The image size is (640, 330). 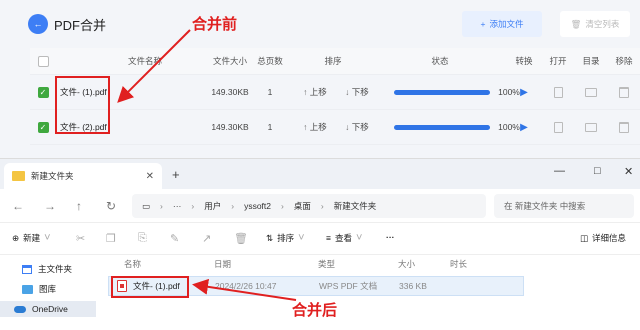 I want to click on up-arrow-icon: ↑, so click(x=79, y=206).